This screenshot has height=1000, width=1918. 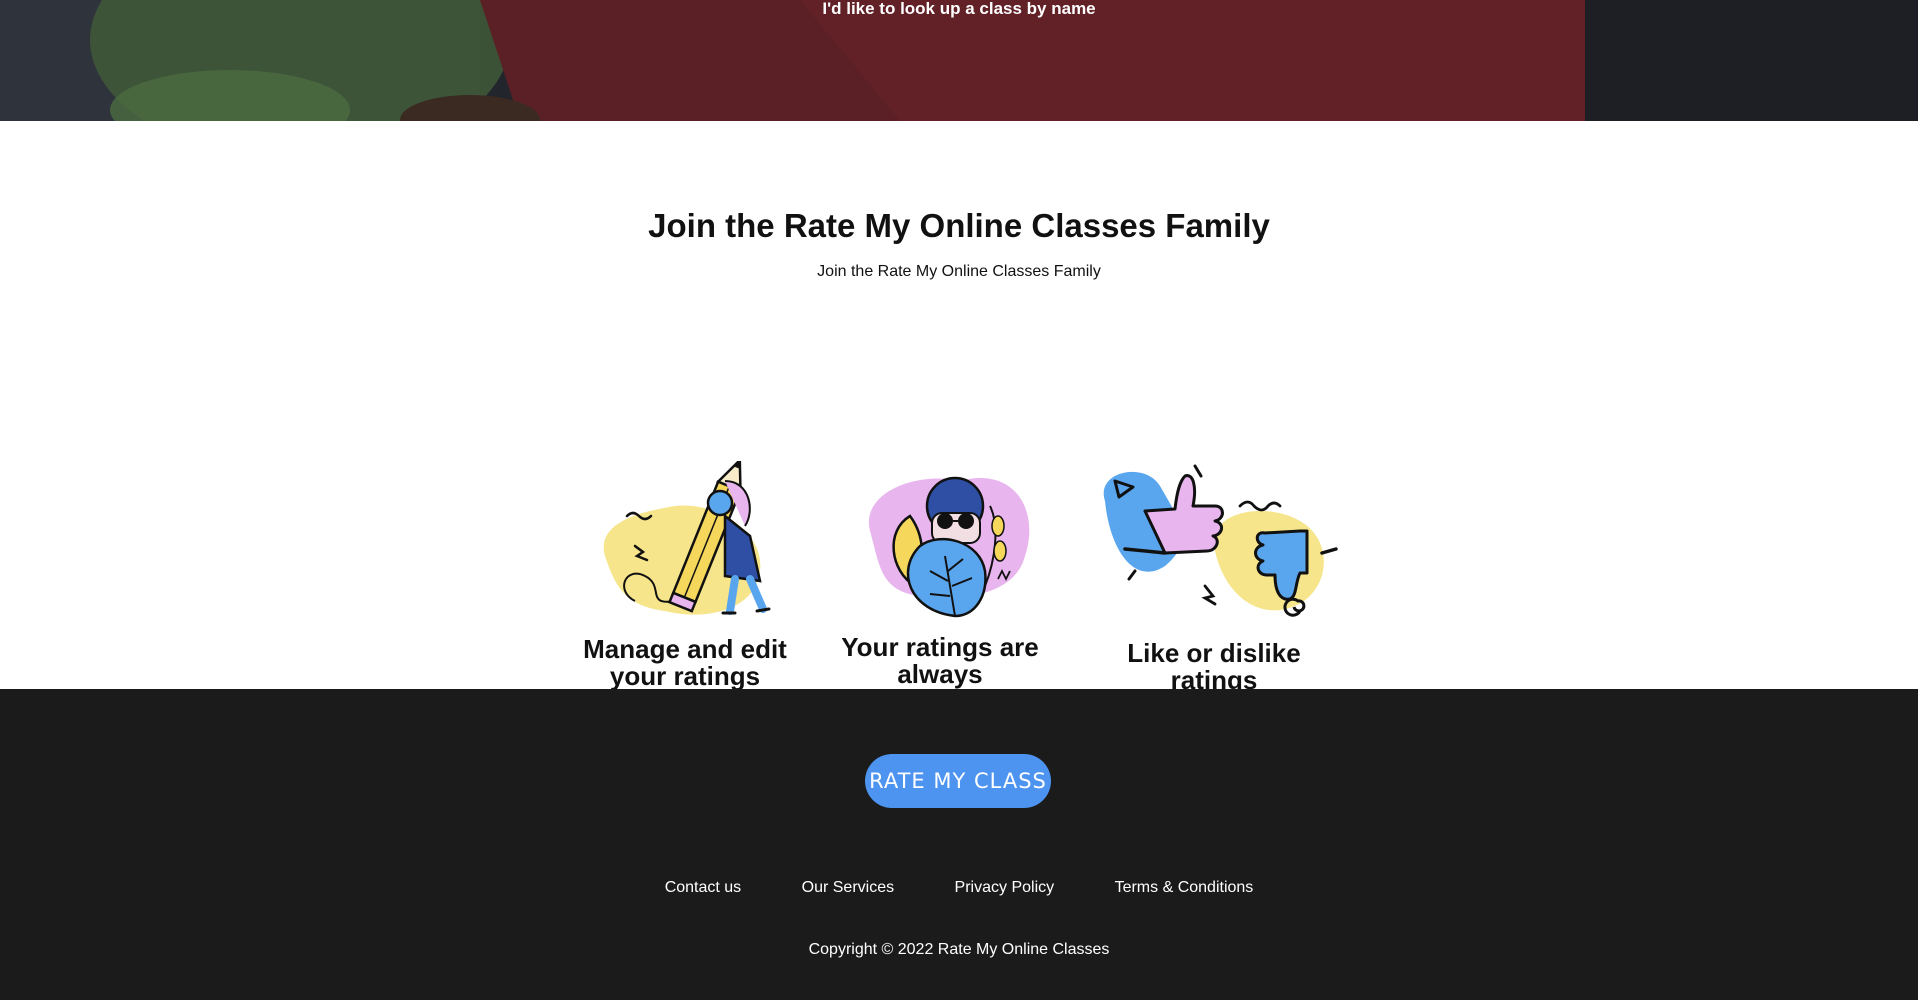 I want to click on hero-banner: I'd like to look up a class by name, so click(x=959, y=60).